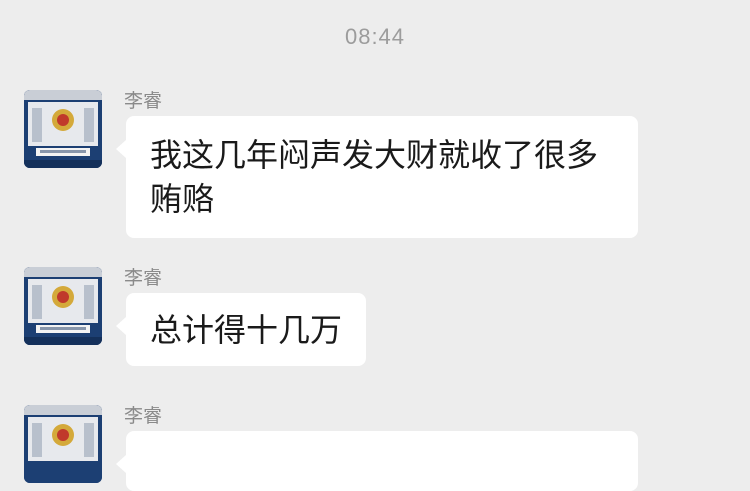  I want to click on message-bubble, so click(377, 461).